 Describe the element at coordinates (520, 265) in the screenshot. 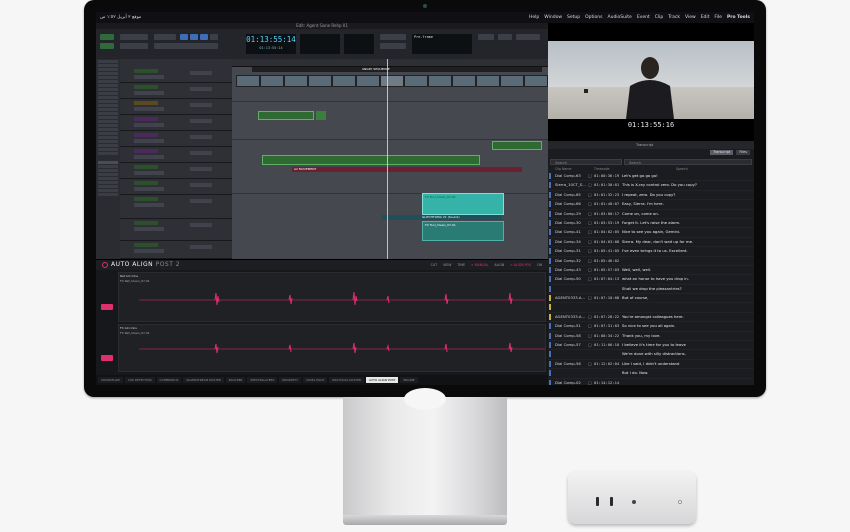

I see `control-align-pos: > ALIGN POS` at that location.